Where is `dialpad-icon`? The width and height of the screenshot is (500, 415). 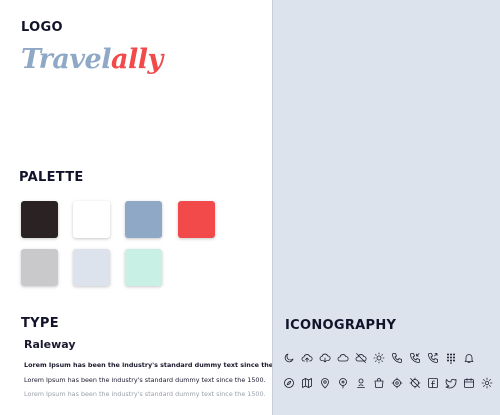 dialpad-icon is located at coordinates (451, 358).